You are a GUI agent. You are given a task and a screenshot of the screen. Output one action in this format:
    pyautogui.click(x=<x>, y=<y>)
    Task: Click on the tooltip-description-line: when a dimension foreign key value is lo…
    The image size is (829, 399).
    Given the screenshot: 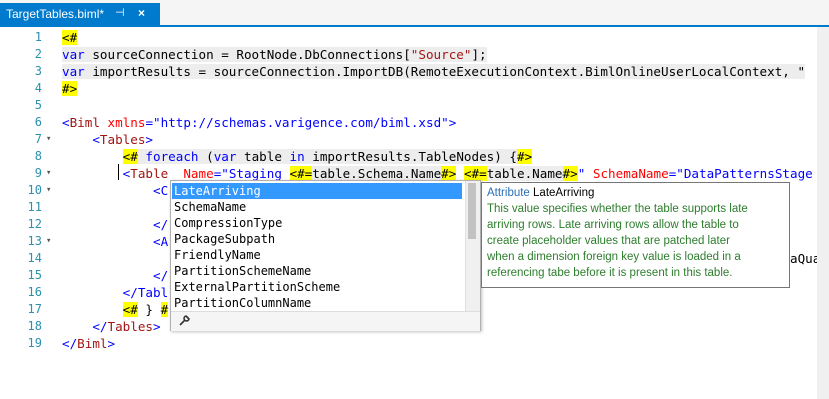 What is the action you would take?
    pyautogui.click(x=614, y=257)
    